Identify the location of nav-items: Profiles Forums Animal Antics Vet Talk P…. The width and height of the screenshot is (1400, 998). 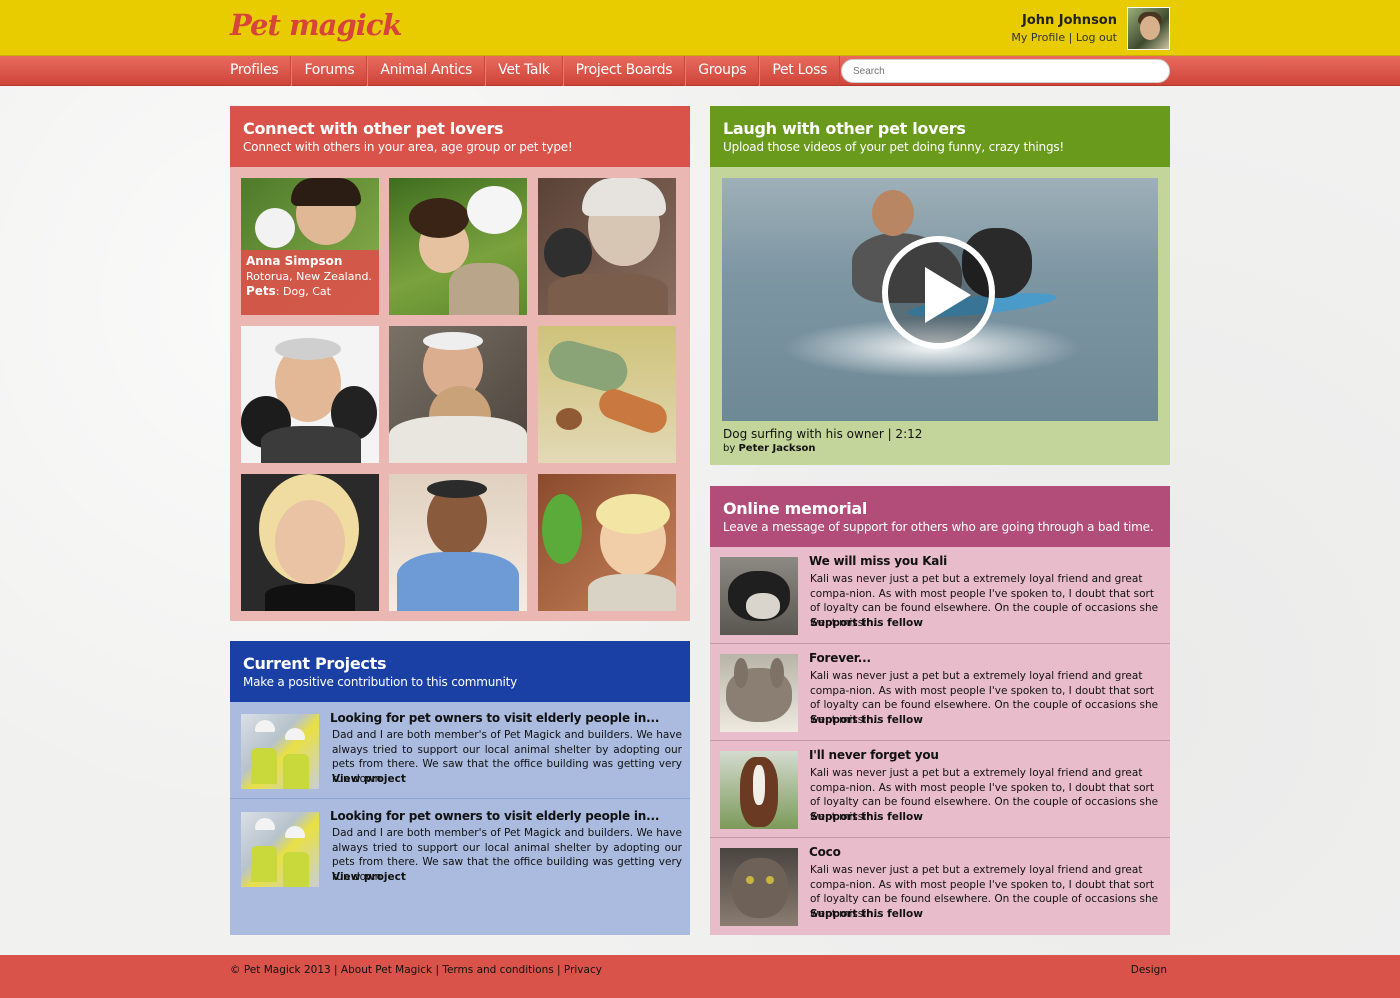
(535, 71).